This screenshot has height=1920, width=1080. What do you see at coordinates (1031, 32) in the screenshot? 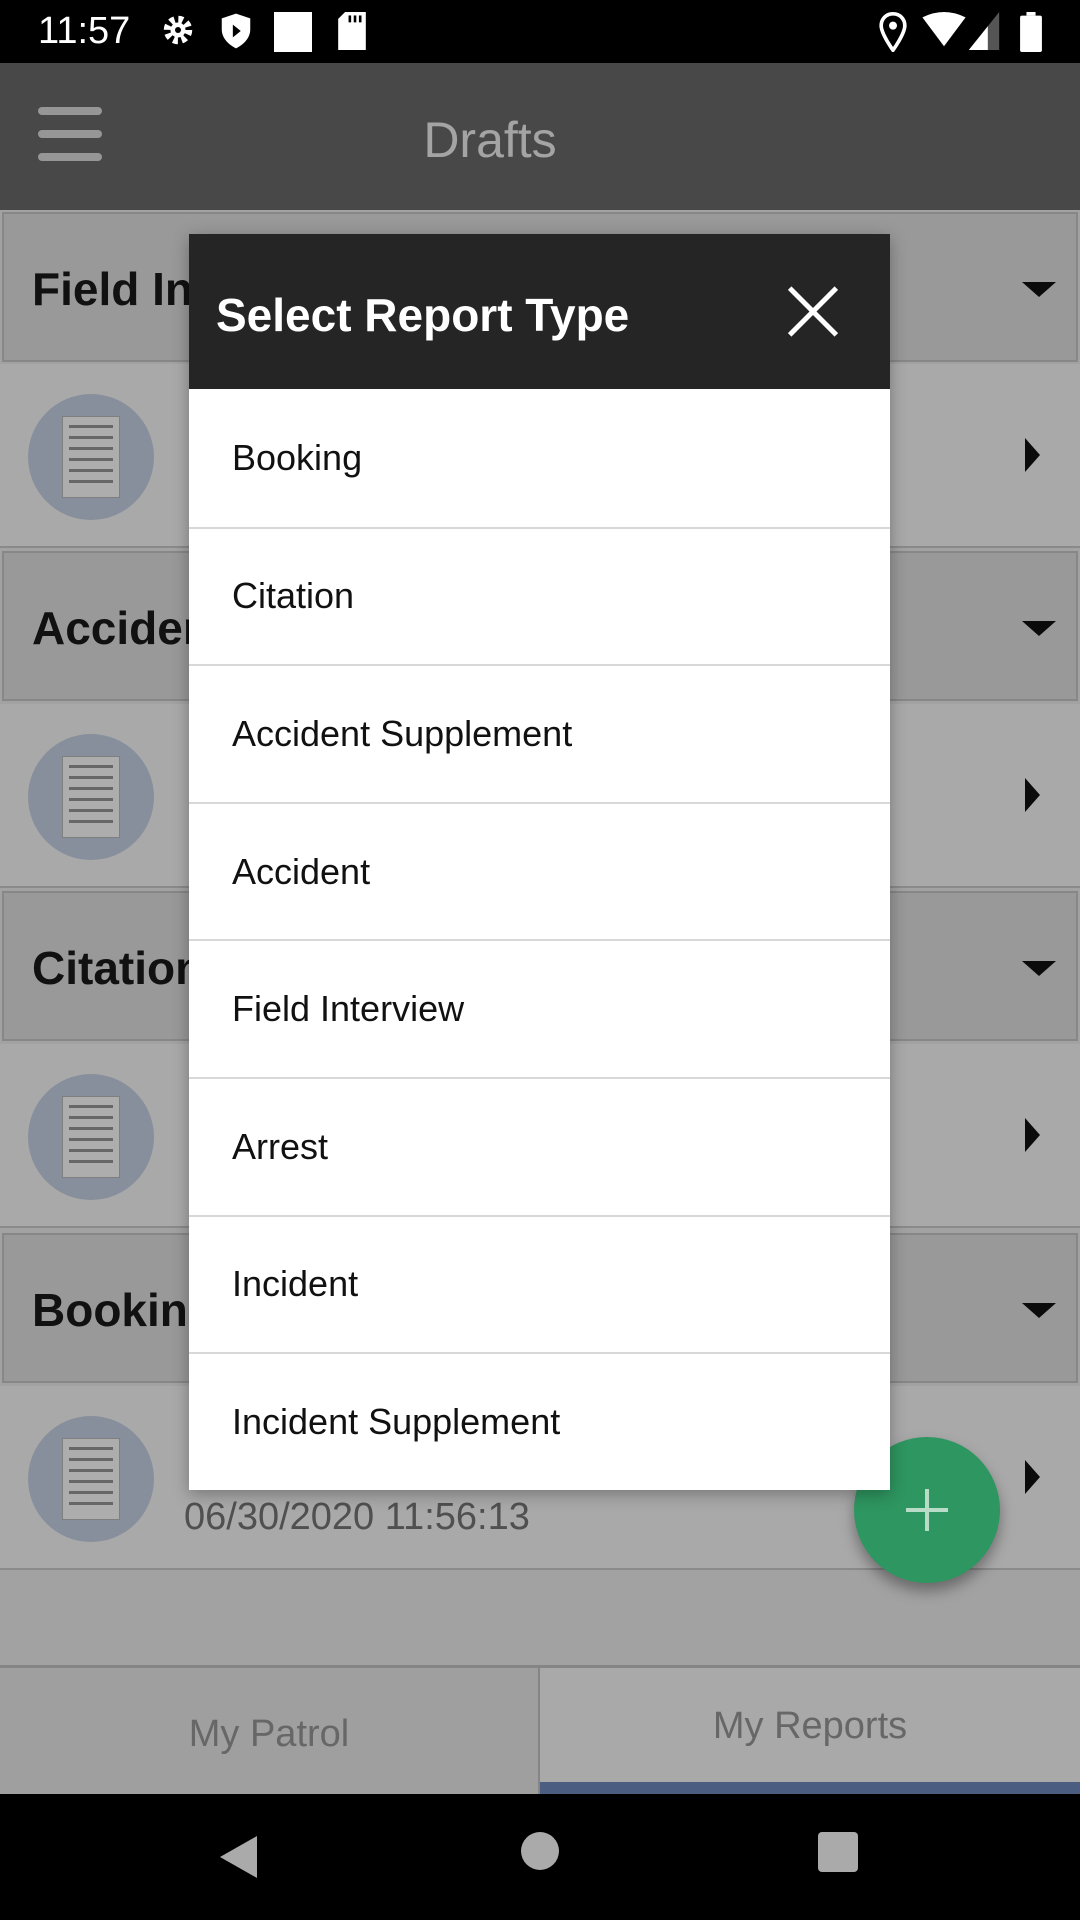
I see `battery-icon` at bounding box center [1031, 32].